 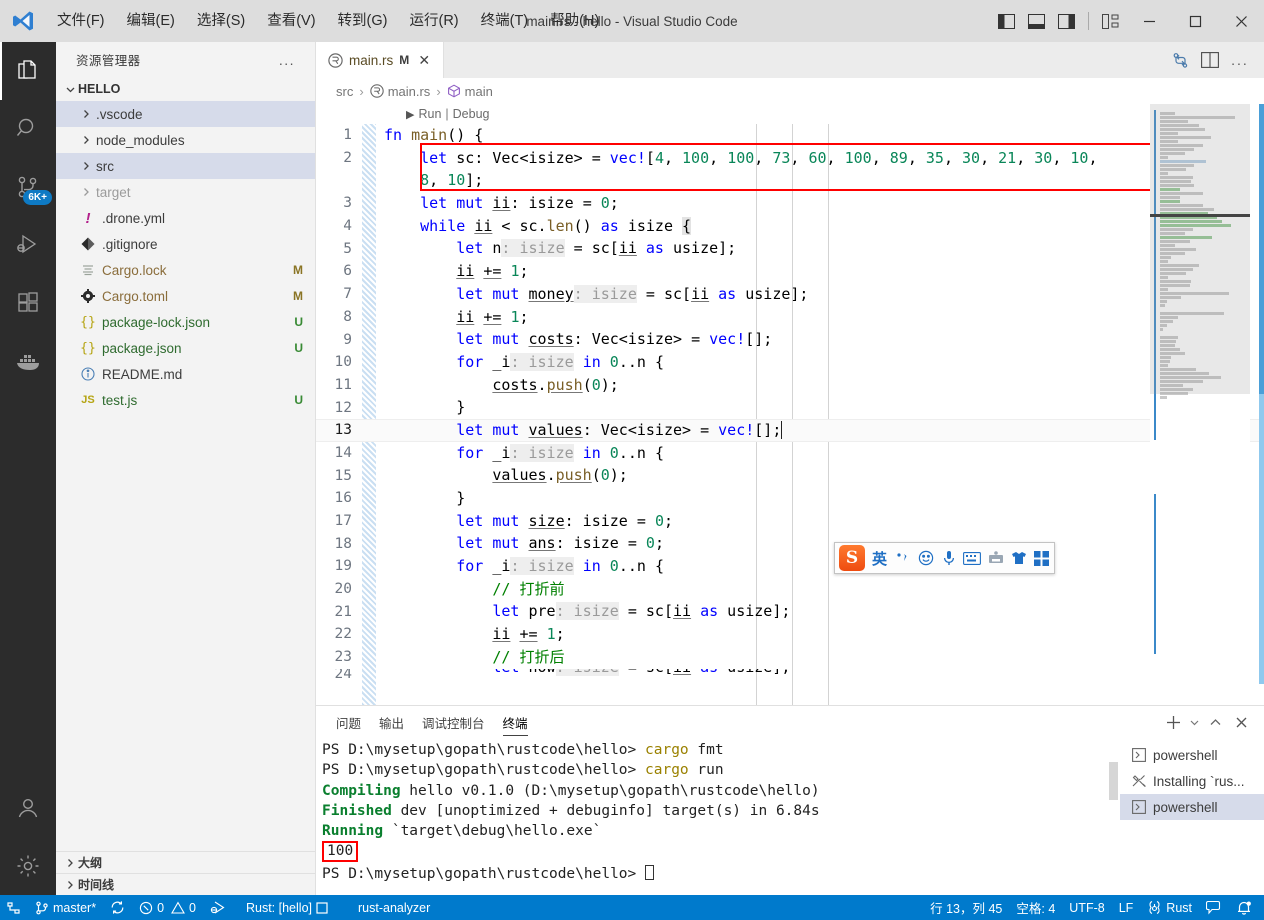 What do you see at coordinates (185, 89) in the screenshot?
I see `explorer-root-folder: HELLO` at bounding box center [185, 89].